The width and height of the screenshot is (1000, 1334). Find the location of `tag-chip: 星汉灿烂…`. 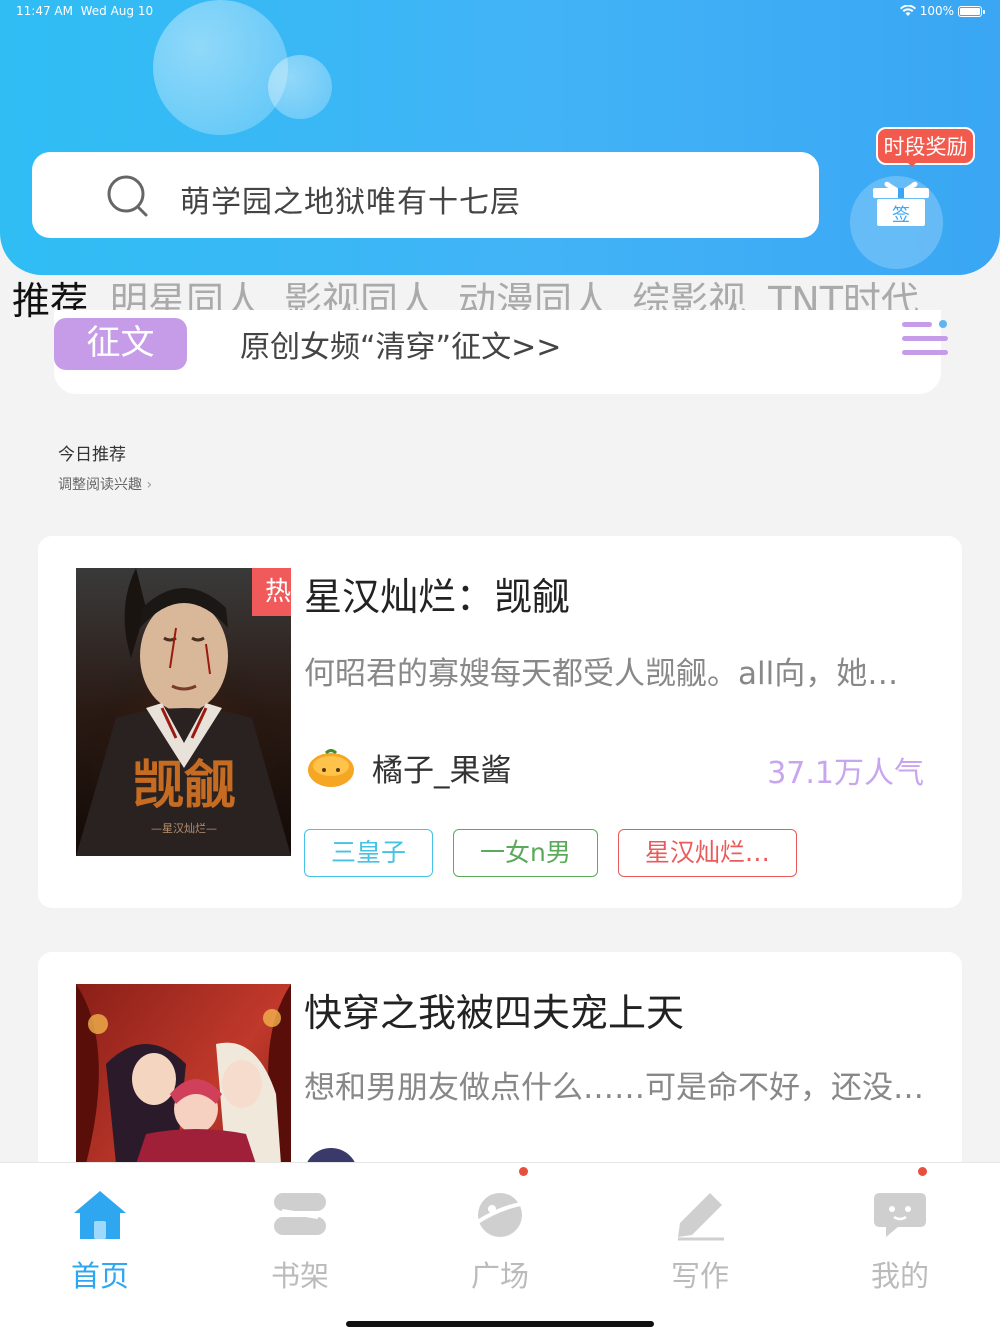

tag-chip: 星汉灿烂… is located at coordinates (707, 853).